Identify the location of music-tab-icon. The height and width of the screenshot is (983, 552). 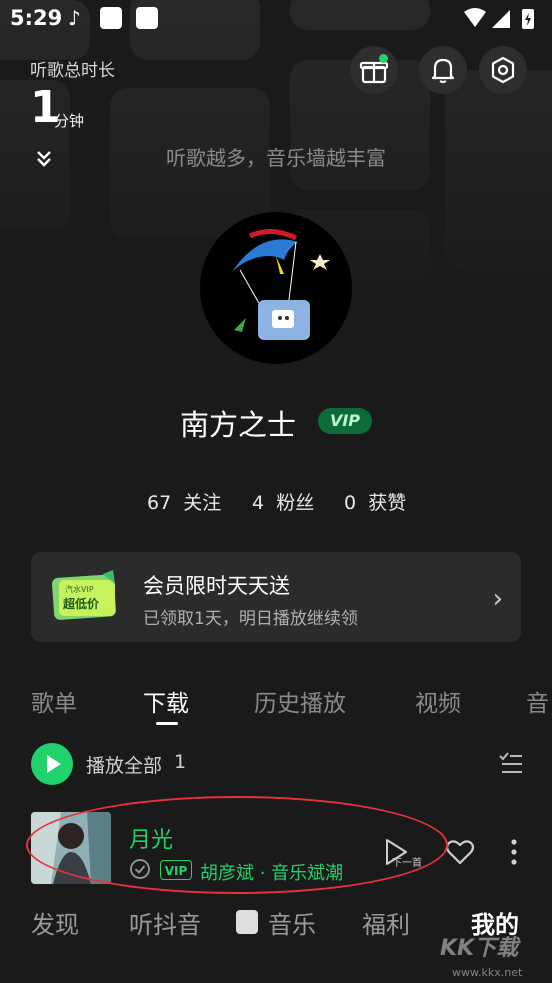
(247, 922).